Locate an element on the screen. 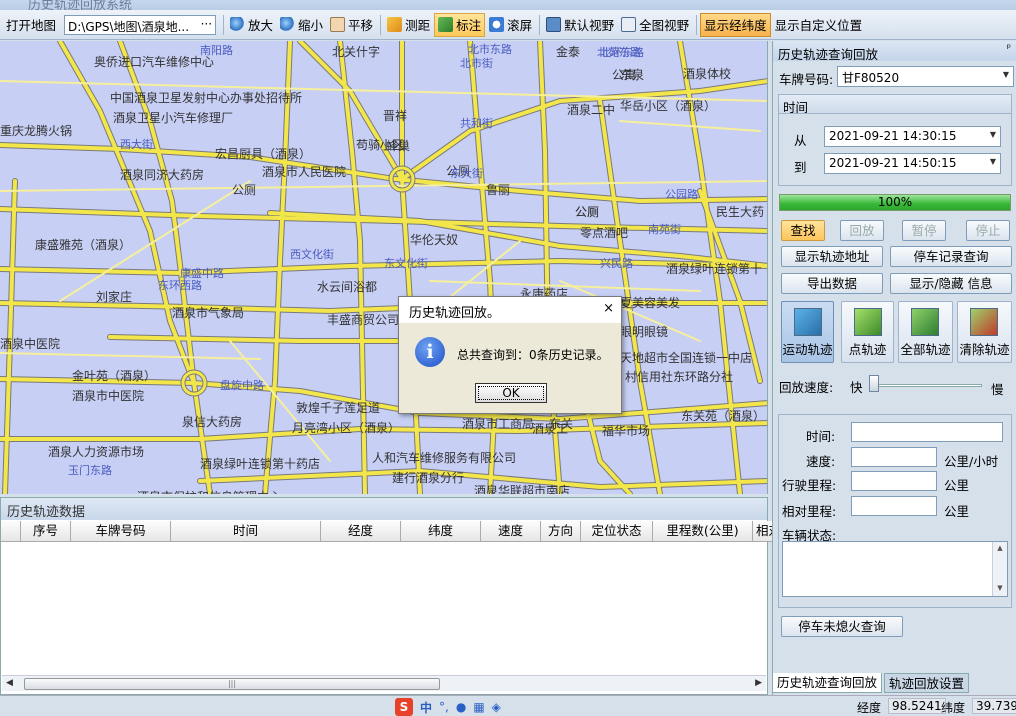 This screenshot has width=1016, height=716. plate-combo: 甘F80520 ▼ is located at coordinates (925, 76).